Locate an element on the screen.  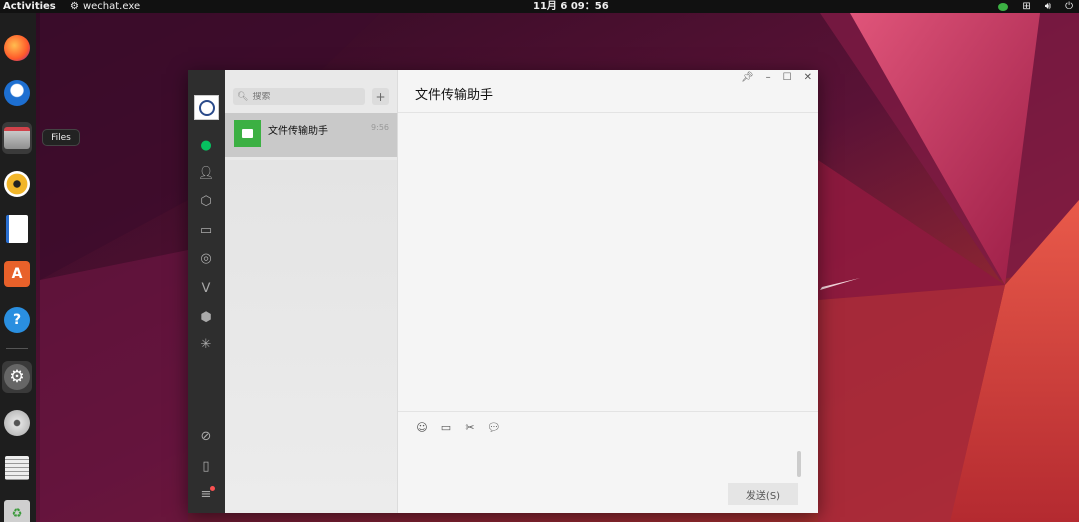
send-button: 发送(S) is located at coordinates (763, 494).